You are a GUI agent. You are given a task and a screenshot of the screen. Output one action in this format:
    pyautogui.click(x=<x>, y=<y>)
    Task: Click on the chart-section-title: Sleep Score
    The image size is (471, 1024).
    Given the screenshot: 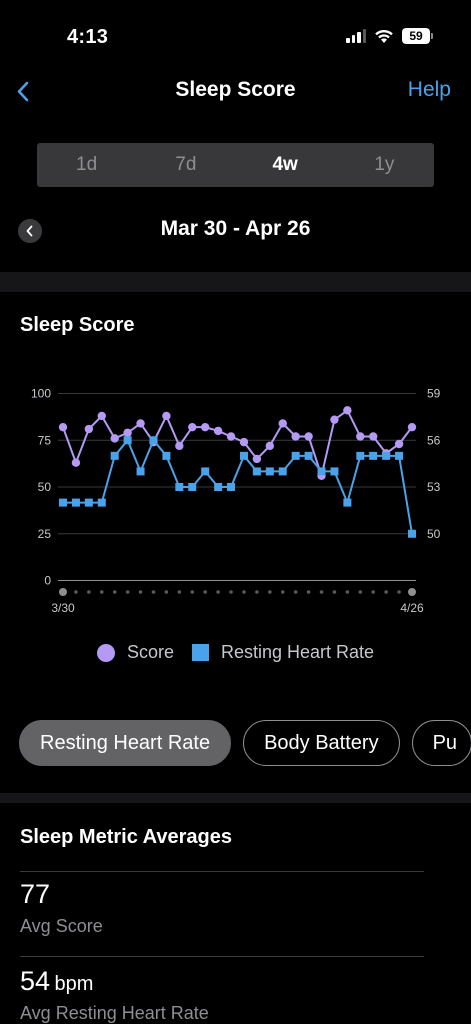 What is the action you would take?
    pyautogui.click(x=77, y=325)
    